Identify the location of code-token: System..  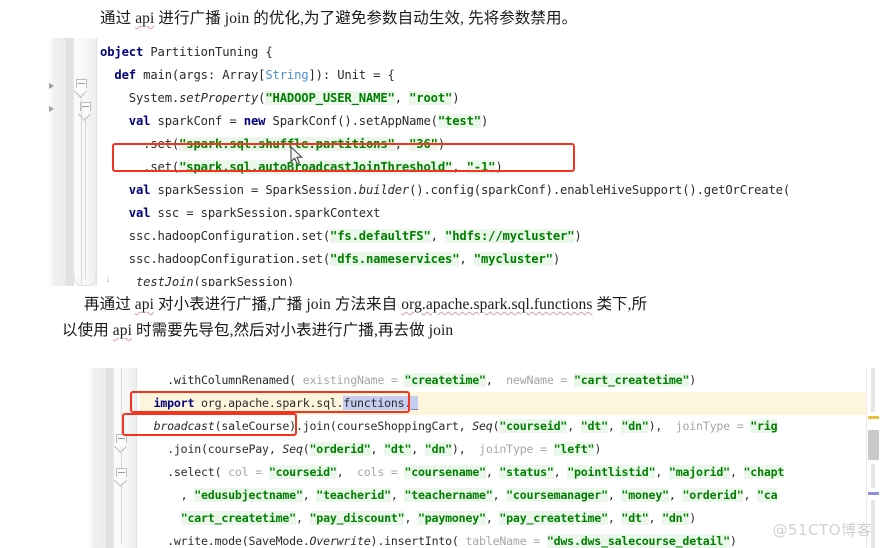
(140, 98).